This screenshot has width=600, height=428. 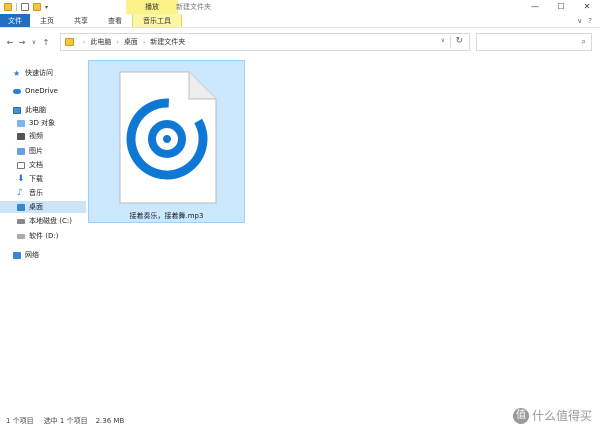 What do you see at coordinates (36, 193) in the screenshot?
I see `sidebar-item-label: 音乐` at bounding box center [36, 193].